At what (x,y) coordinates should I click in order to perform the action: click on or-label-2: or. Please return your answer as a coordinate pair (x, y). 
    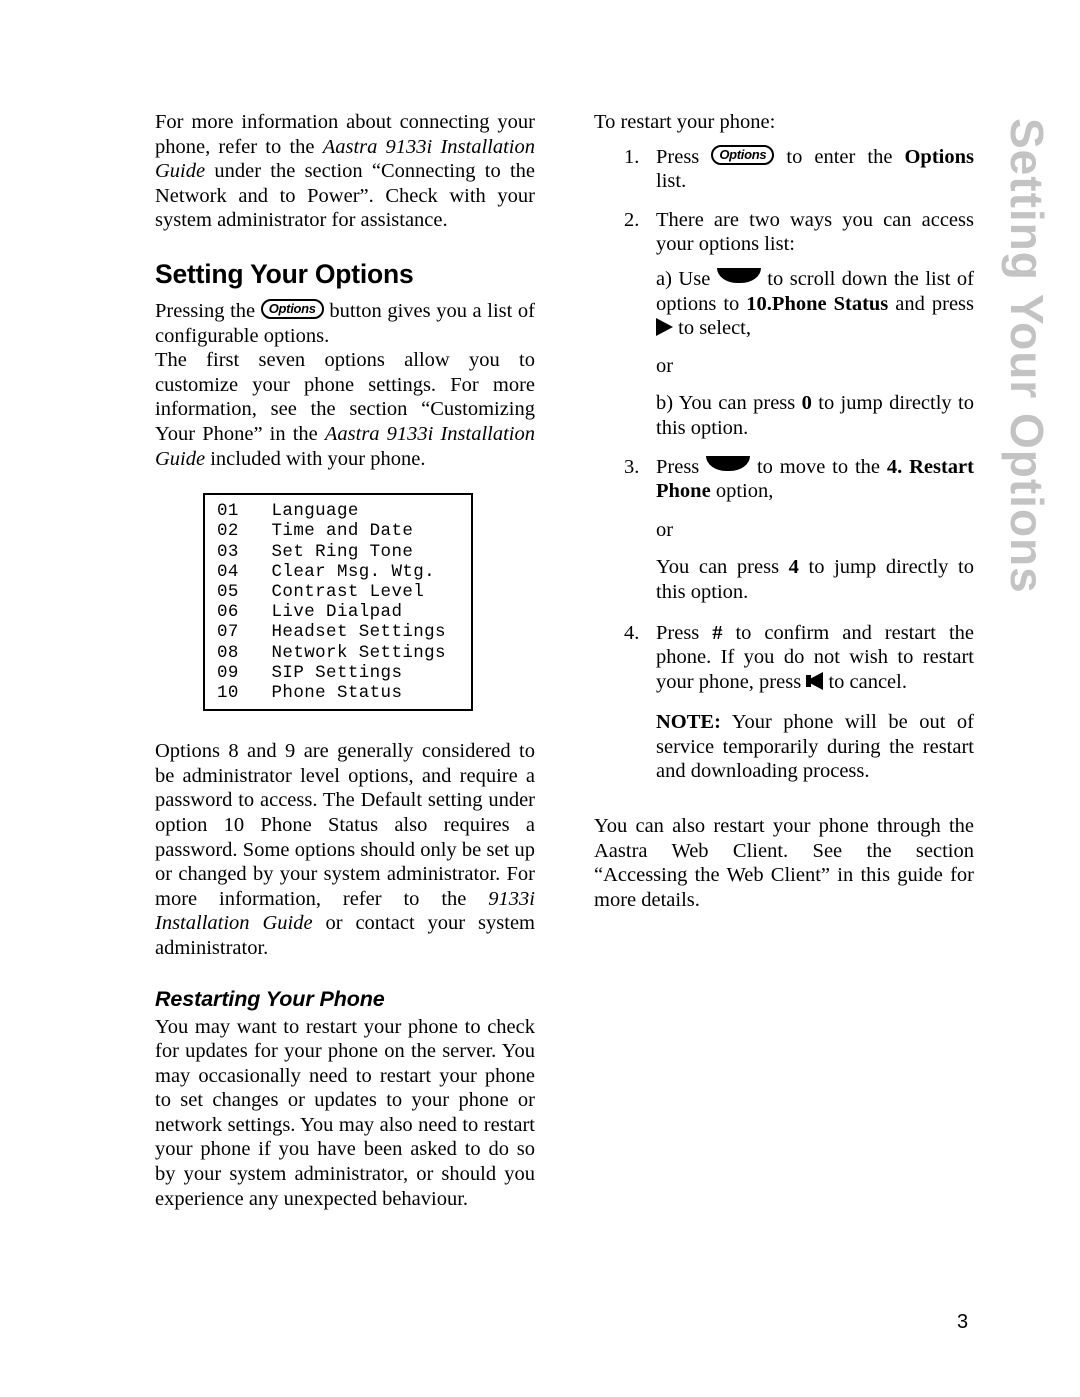
    Looking at the image, I should click on (665, 529).